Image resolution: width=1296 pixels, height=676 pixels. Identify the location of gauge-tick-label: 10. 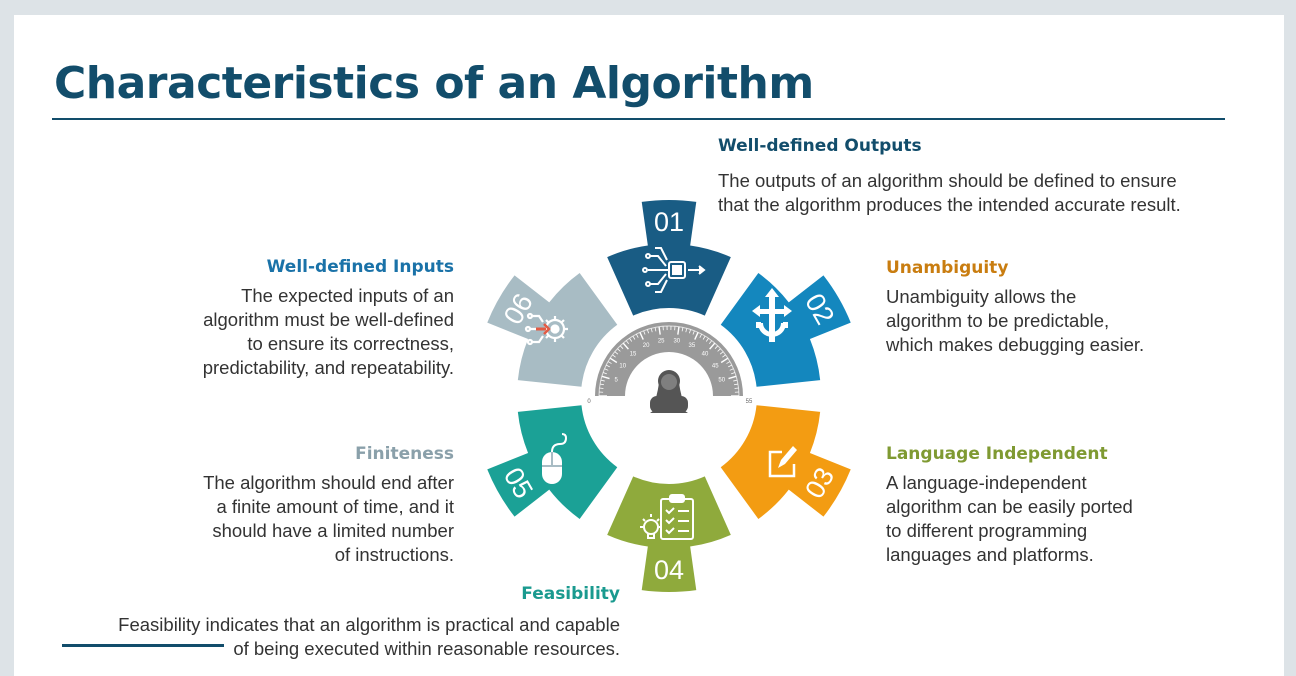
(622, 366).